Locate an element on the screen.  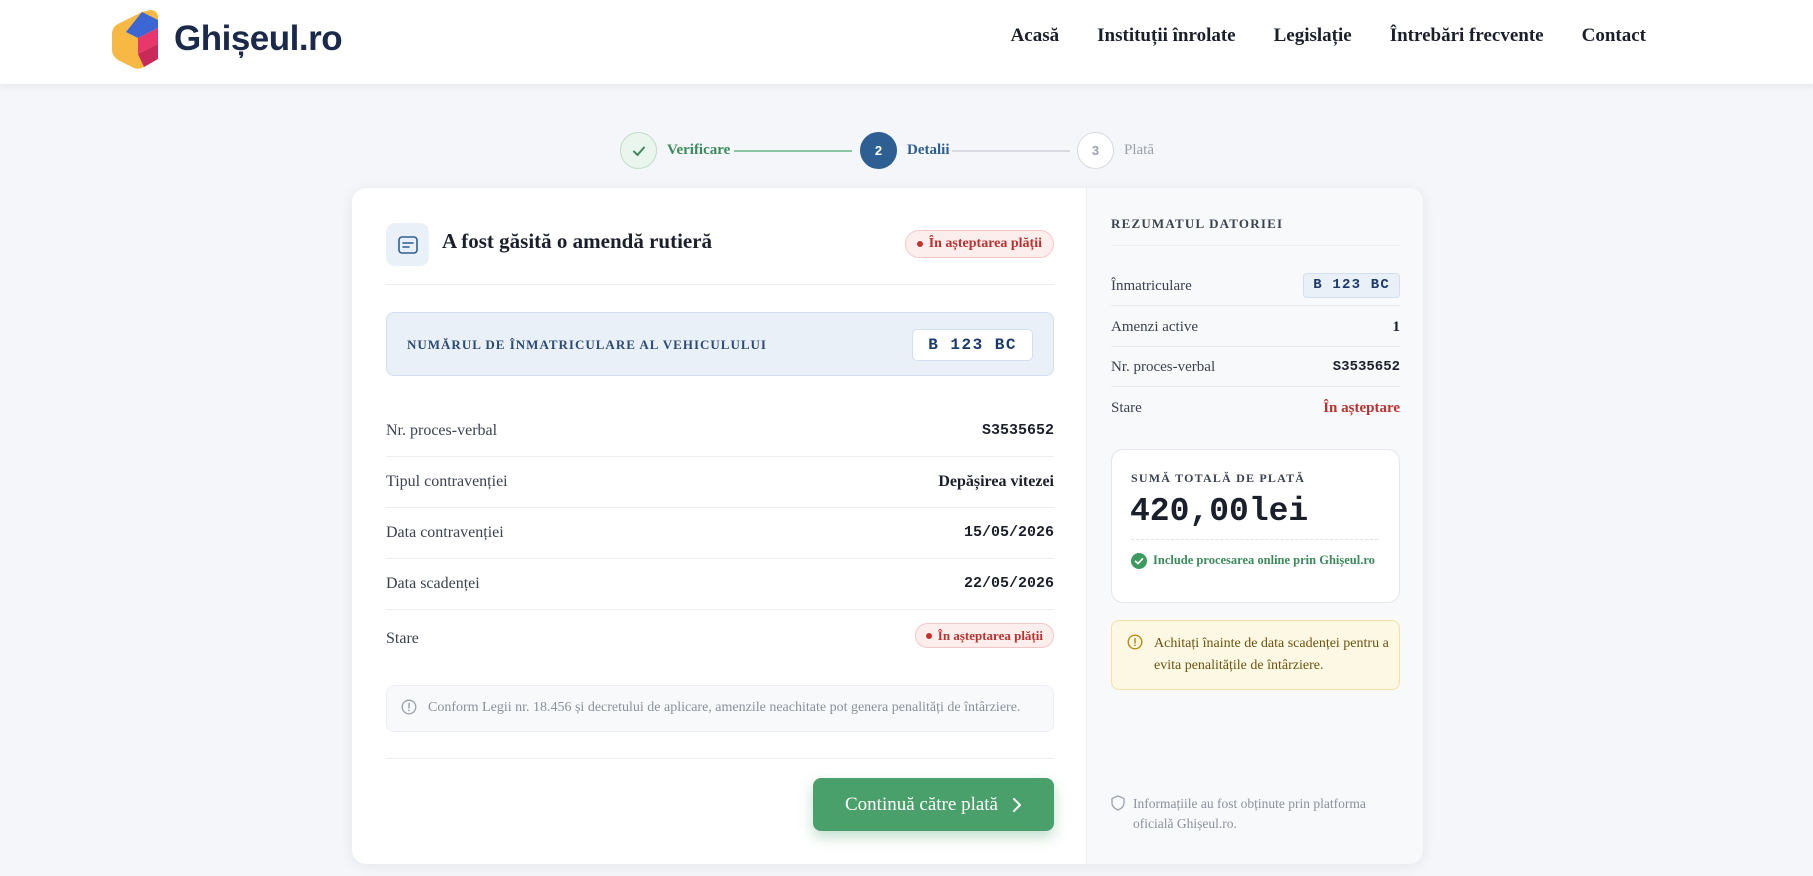
step-details: 2 Detalii is located at coordinates (905, 150).